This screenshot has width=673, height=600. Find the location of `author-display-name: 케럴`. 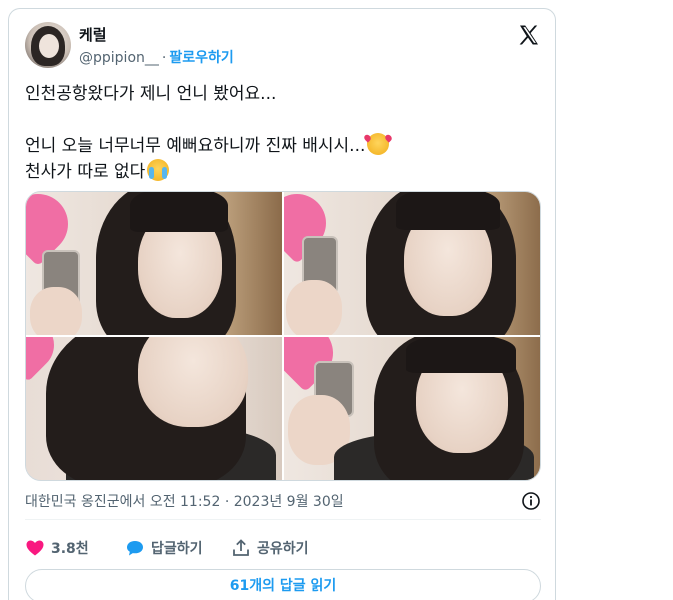

author-display-name: 케럴 is located at coordinates (93, 34).